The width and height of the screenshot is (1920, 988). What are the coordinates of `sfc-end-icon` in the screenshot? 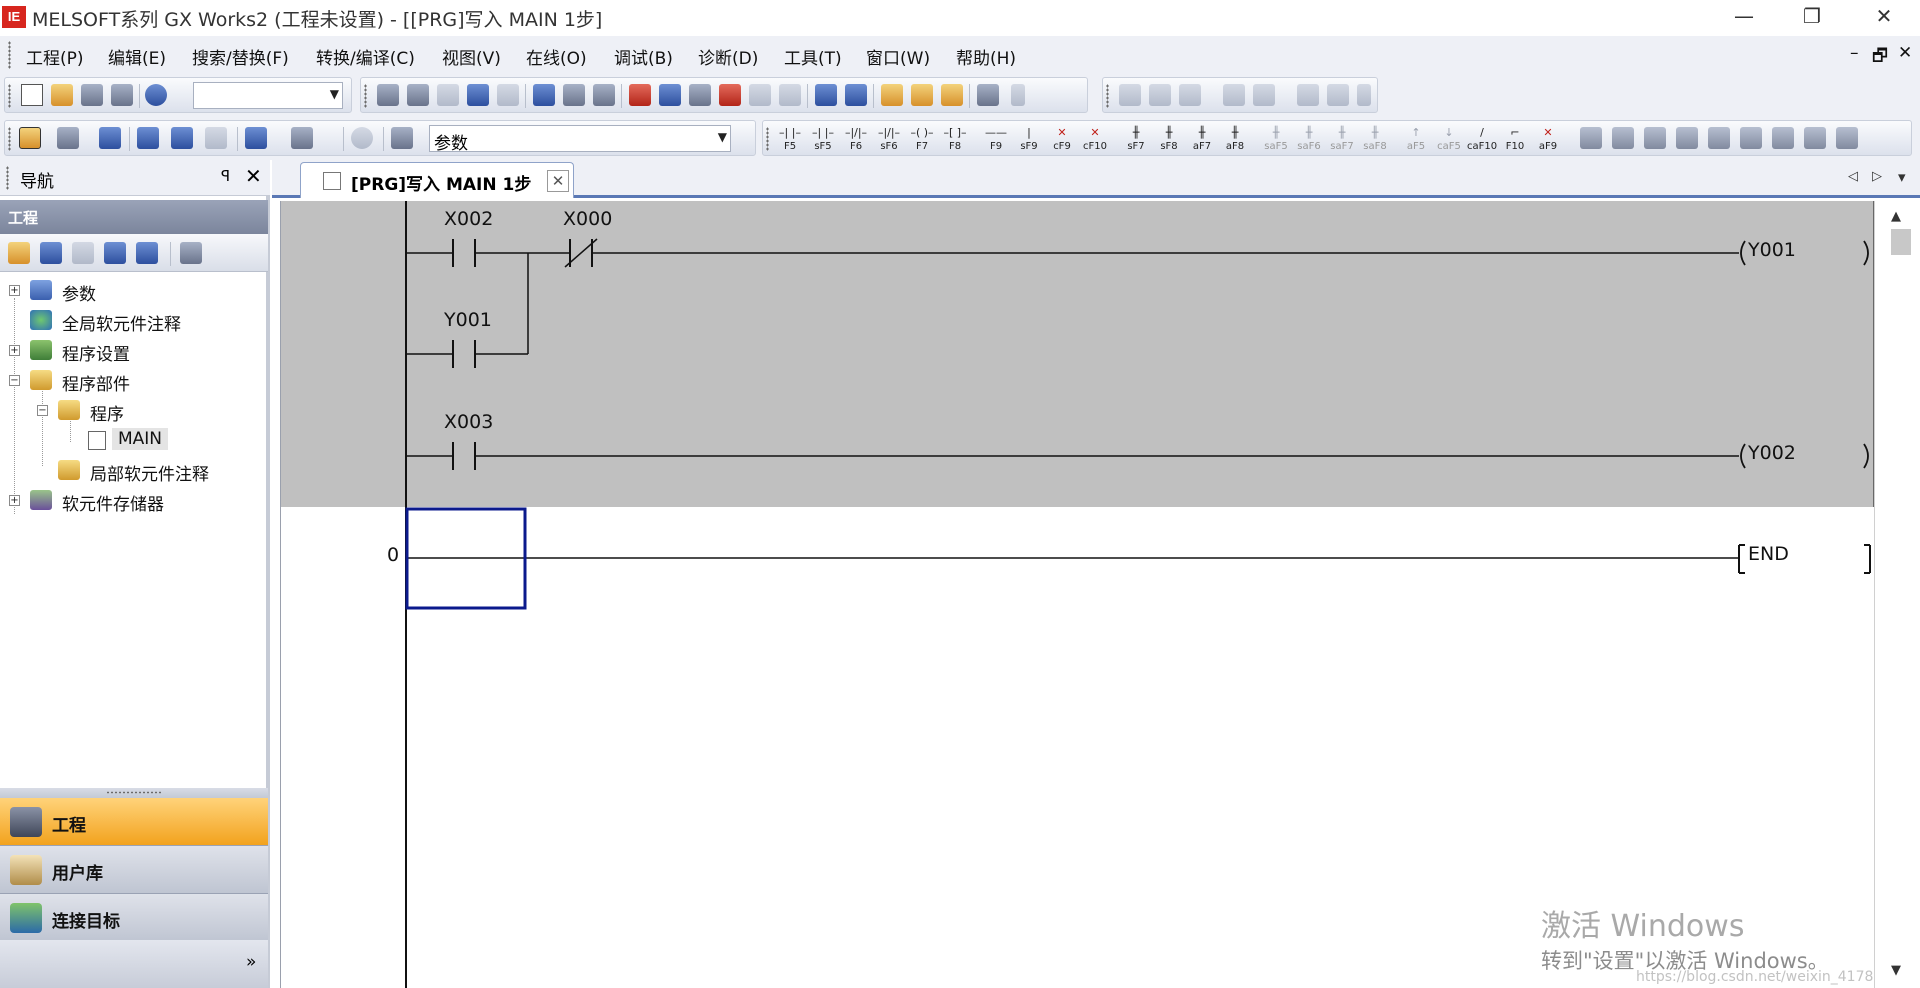 It's located at (1264, 95).